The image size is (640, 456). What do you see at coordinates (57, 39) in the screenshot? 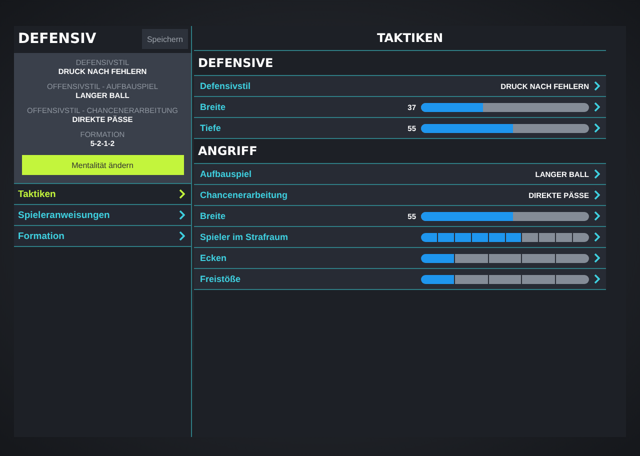
I see `panel-title: DEFENSIV` at bounding box center [57, 39].